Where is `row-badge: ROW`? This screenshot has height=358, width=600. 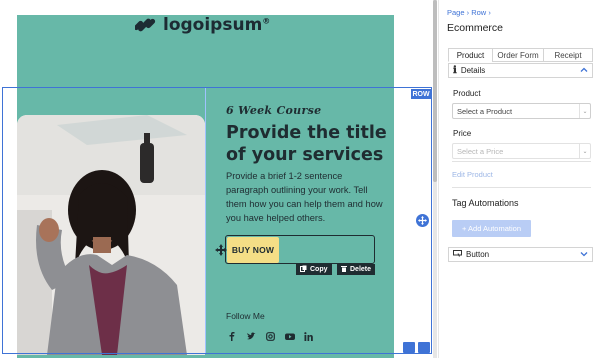 row-badge: ROW is located at coordinates (421, 94).